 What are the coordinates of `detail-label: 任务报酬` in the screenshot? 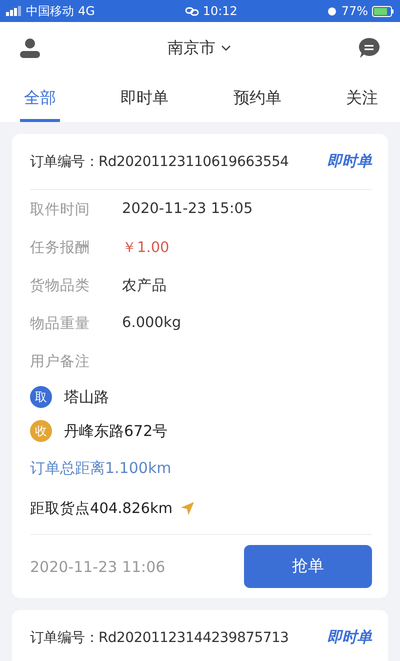 It's located at (60, 247).